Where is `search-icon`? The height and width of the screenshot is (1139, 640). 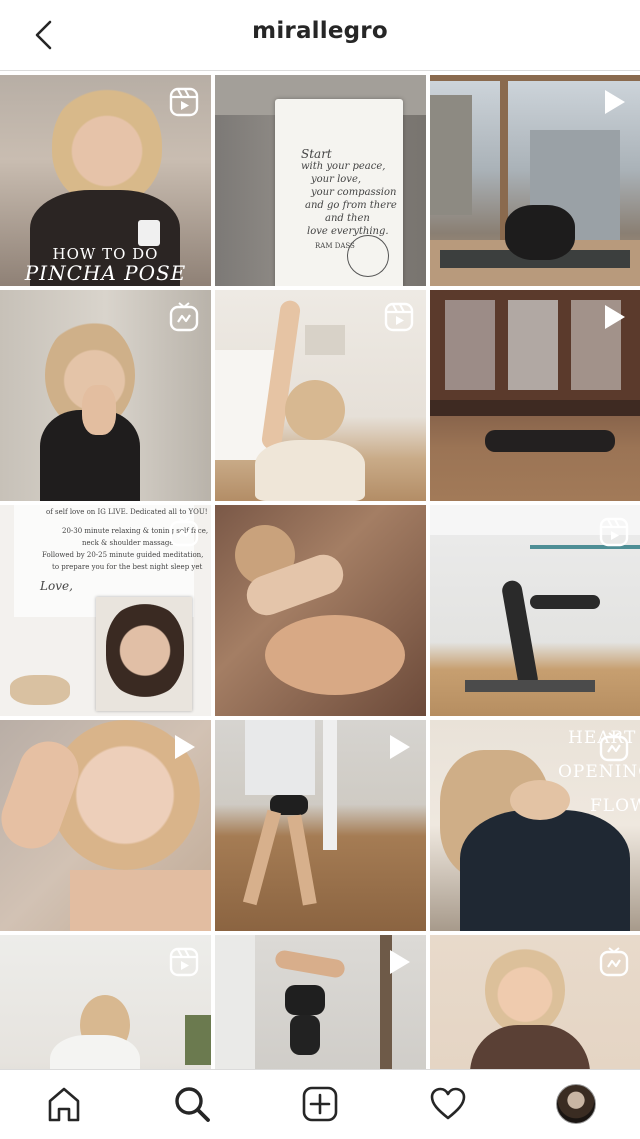 search-icon is located at coordinates (192, 1104).